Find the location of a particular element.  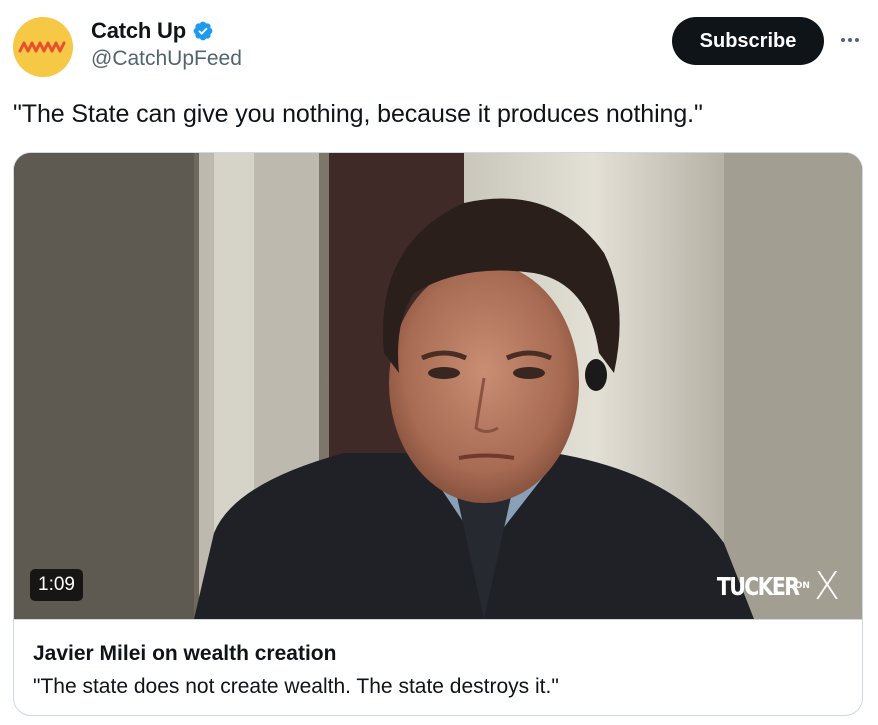

card-title: Javier Milei on wealth creation is located at coordinates (185, 653).